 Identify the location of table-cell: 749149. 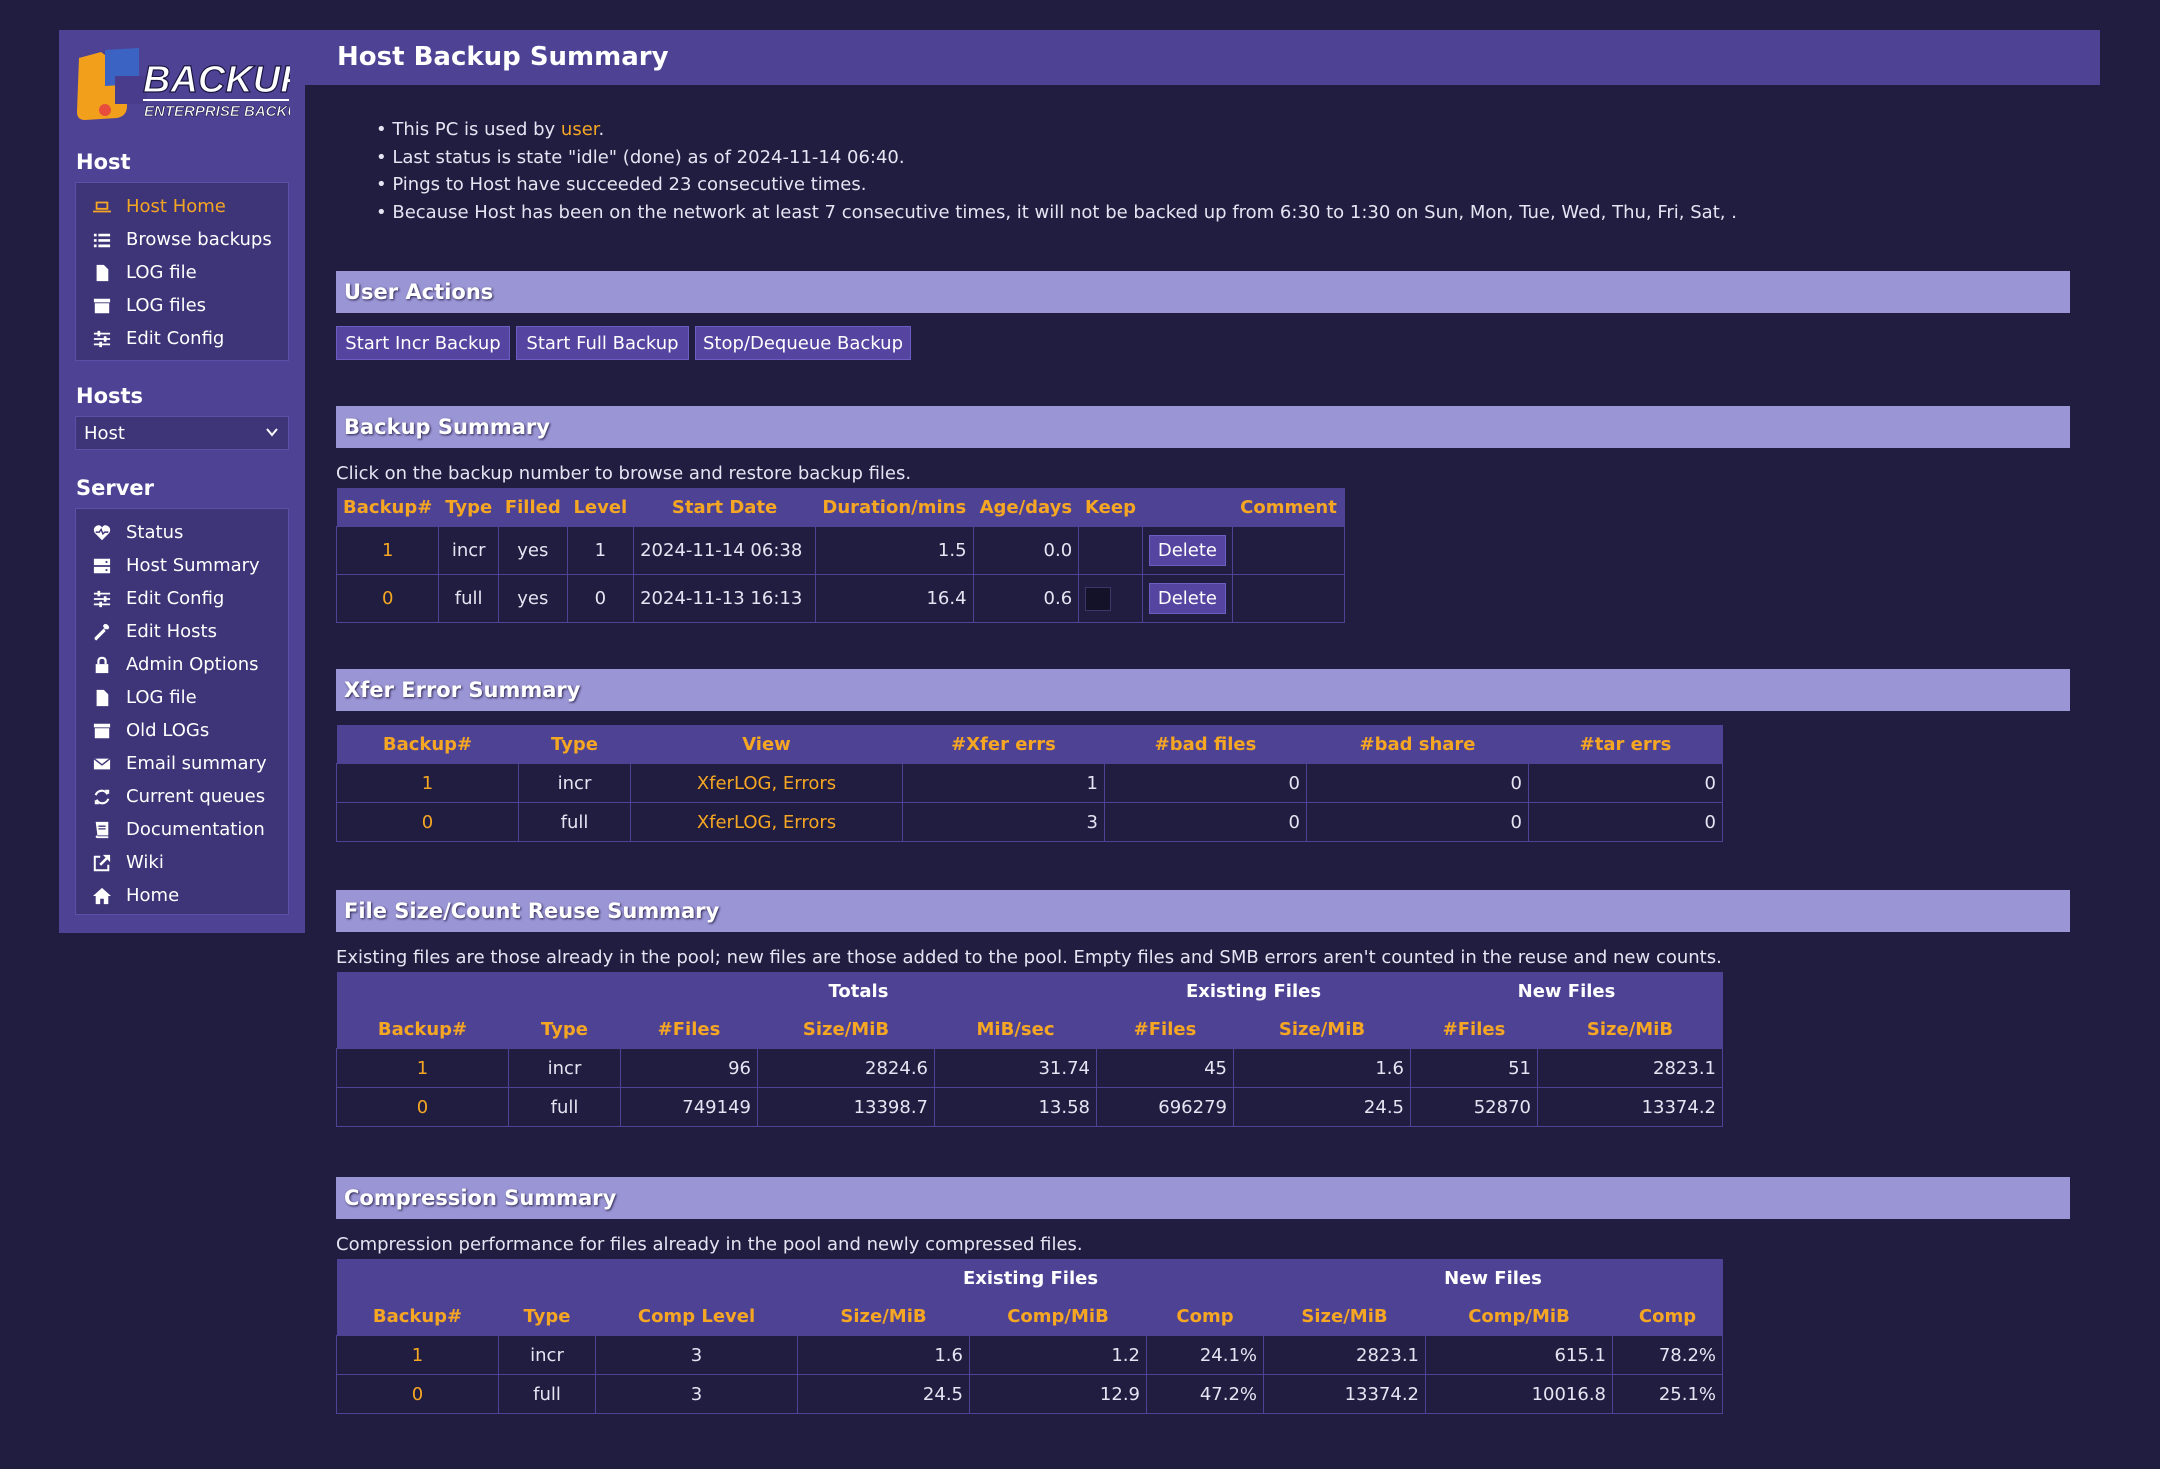
(689, 1107).